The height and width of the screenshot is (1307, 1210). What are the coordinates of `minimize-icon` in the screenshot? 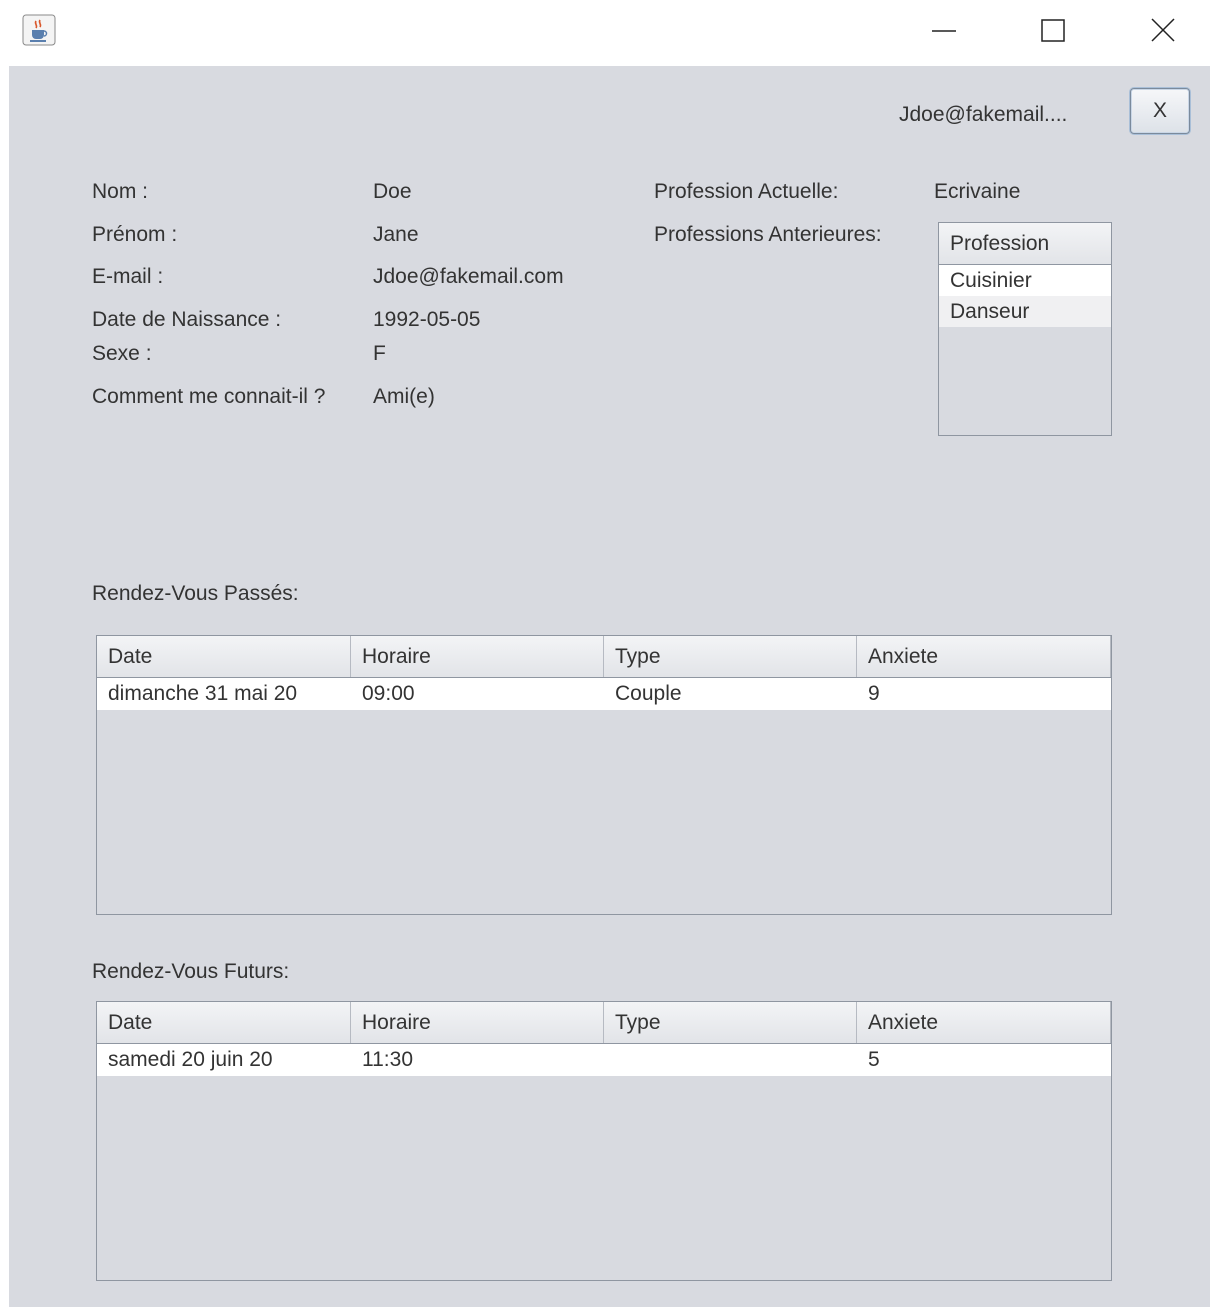 It's located at (944, 31).